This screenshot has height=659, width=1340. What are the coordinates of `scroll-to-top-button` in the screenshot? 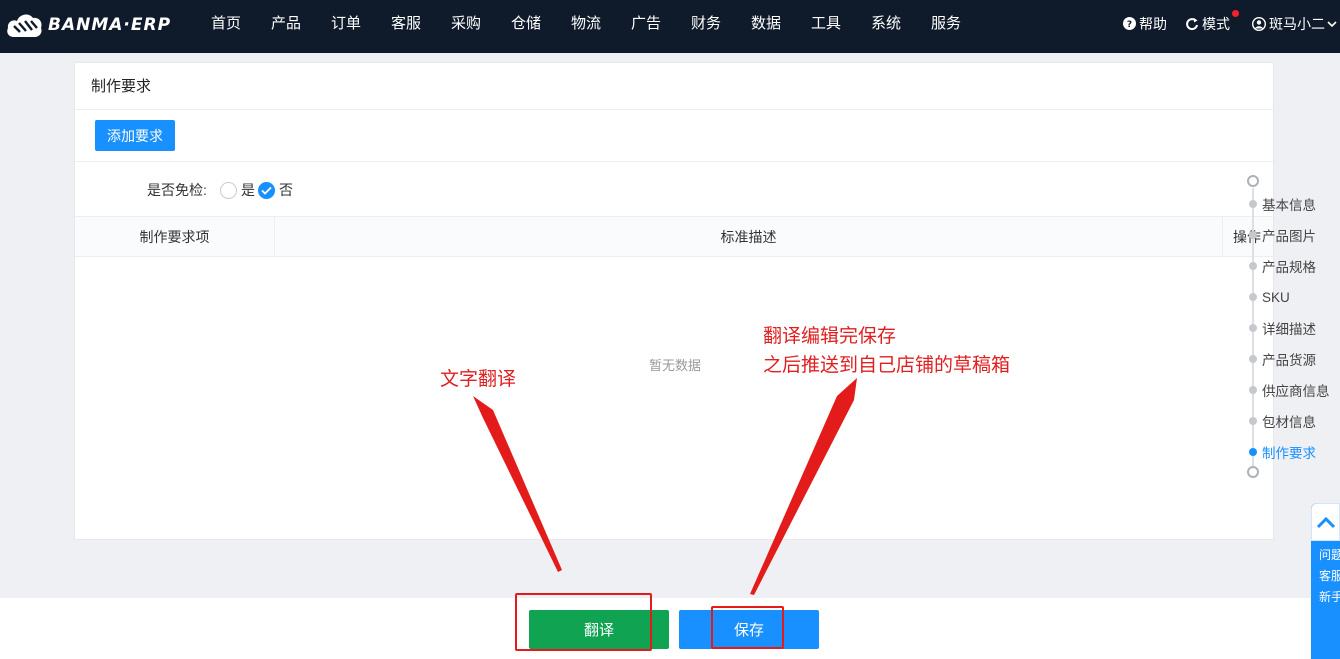 It's located at (1325, 522).